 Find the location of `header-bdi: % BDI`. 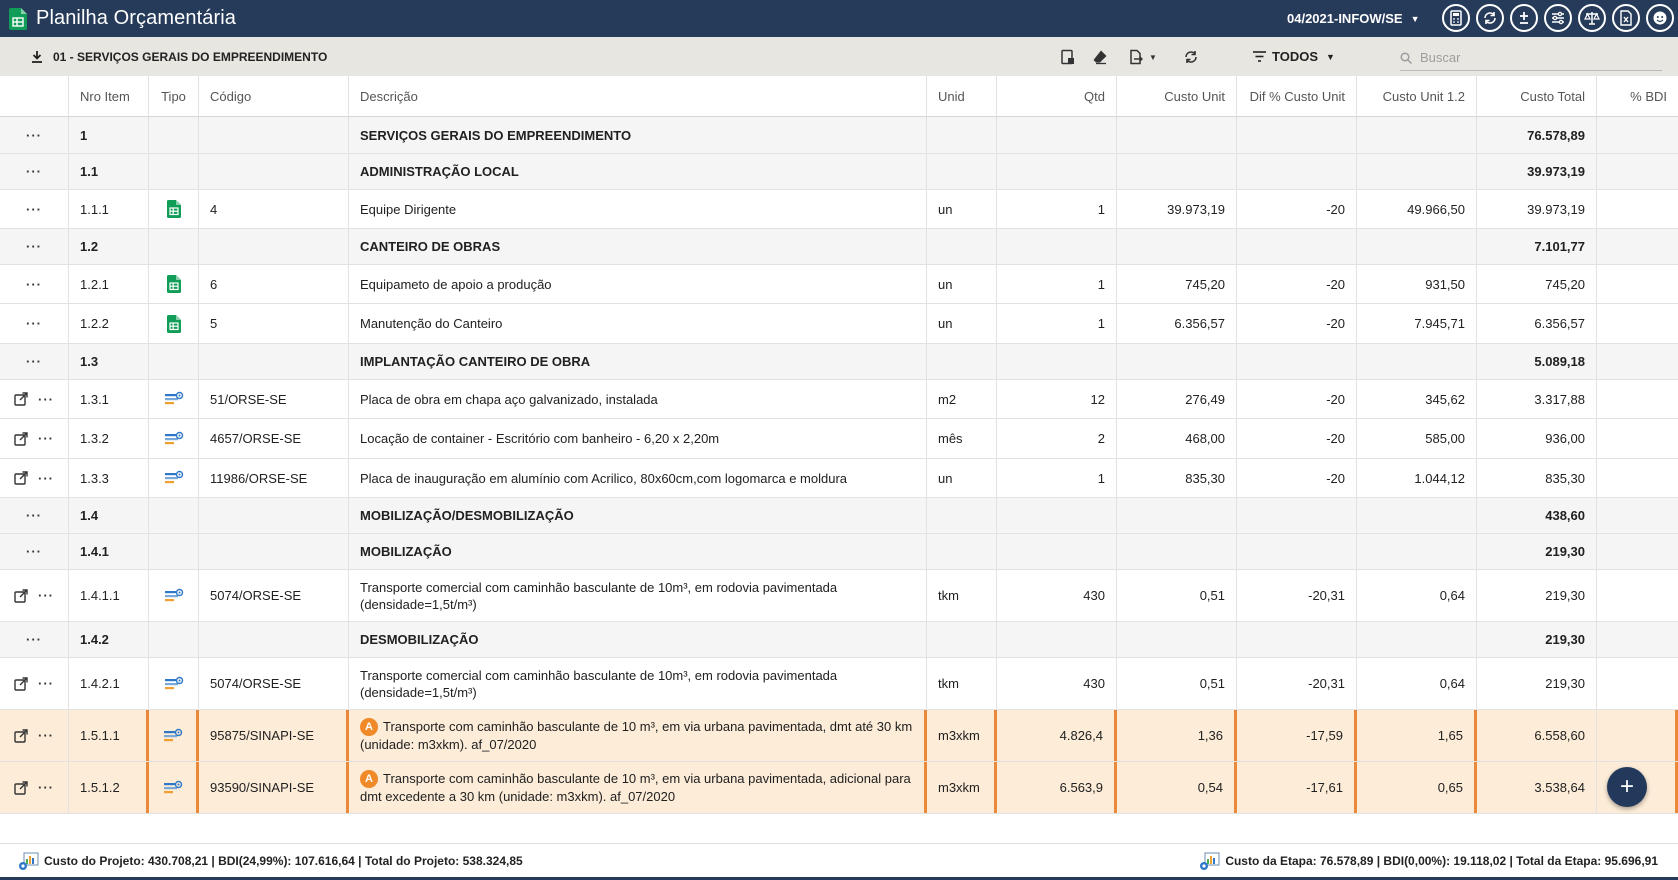

header-bdi: % BDI is located at coordinates (1637, 96).